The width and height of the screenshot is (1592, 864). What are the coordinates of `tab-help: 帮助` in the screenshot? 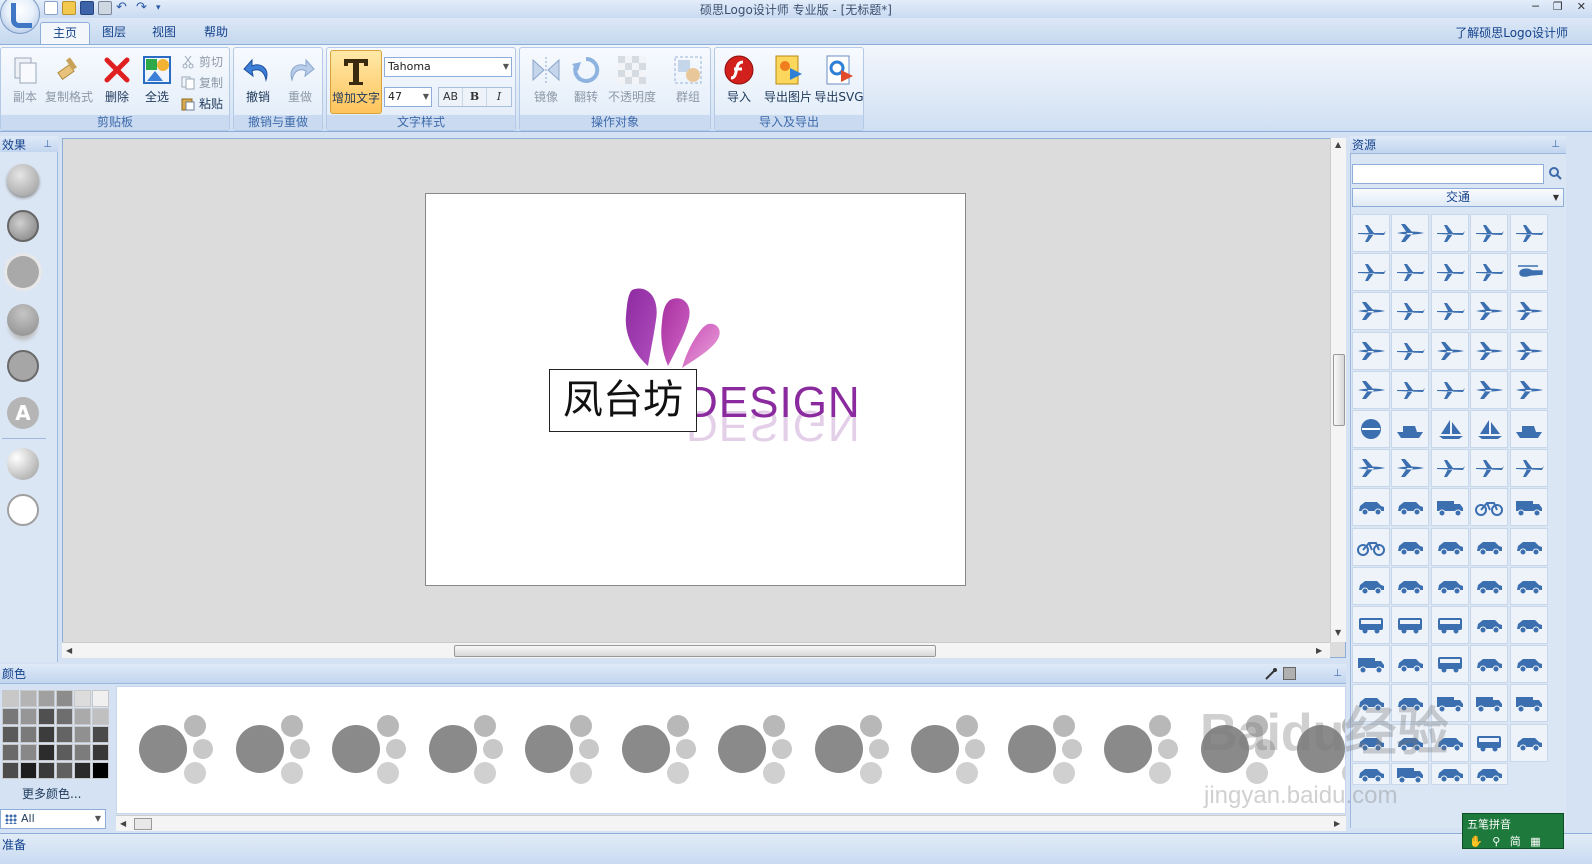 It's located at (216, 33).